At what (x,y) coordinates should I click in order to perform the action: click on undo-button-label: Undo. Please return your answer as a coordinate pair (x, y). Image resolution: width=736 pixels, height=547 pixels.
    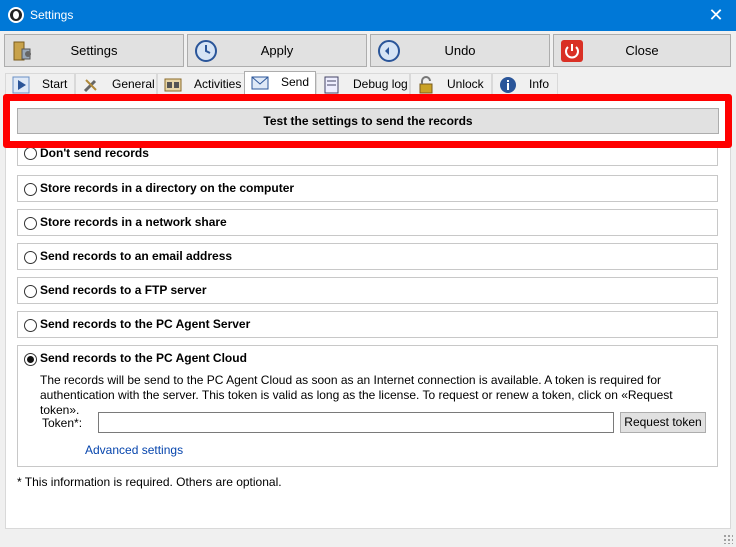
    Looking at the image, I should click on (460, 50).